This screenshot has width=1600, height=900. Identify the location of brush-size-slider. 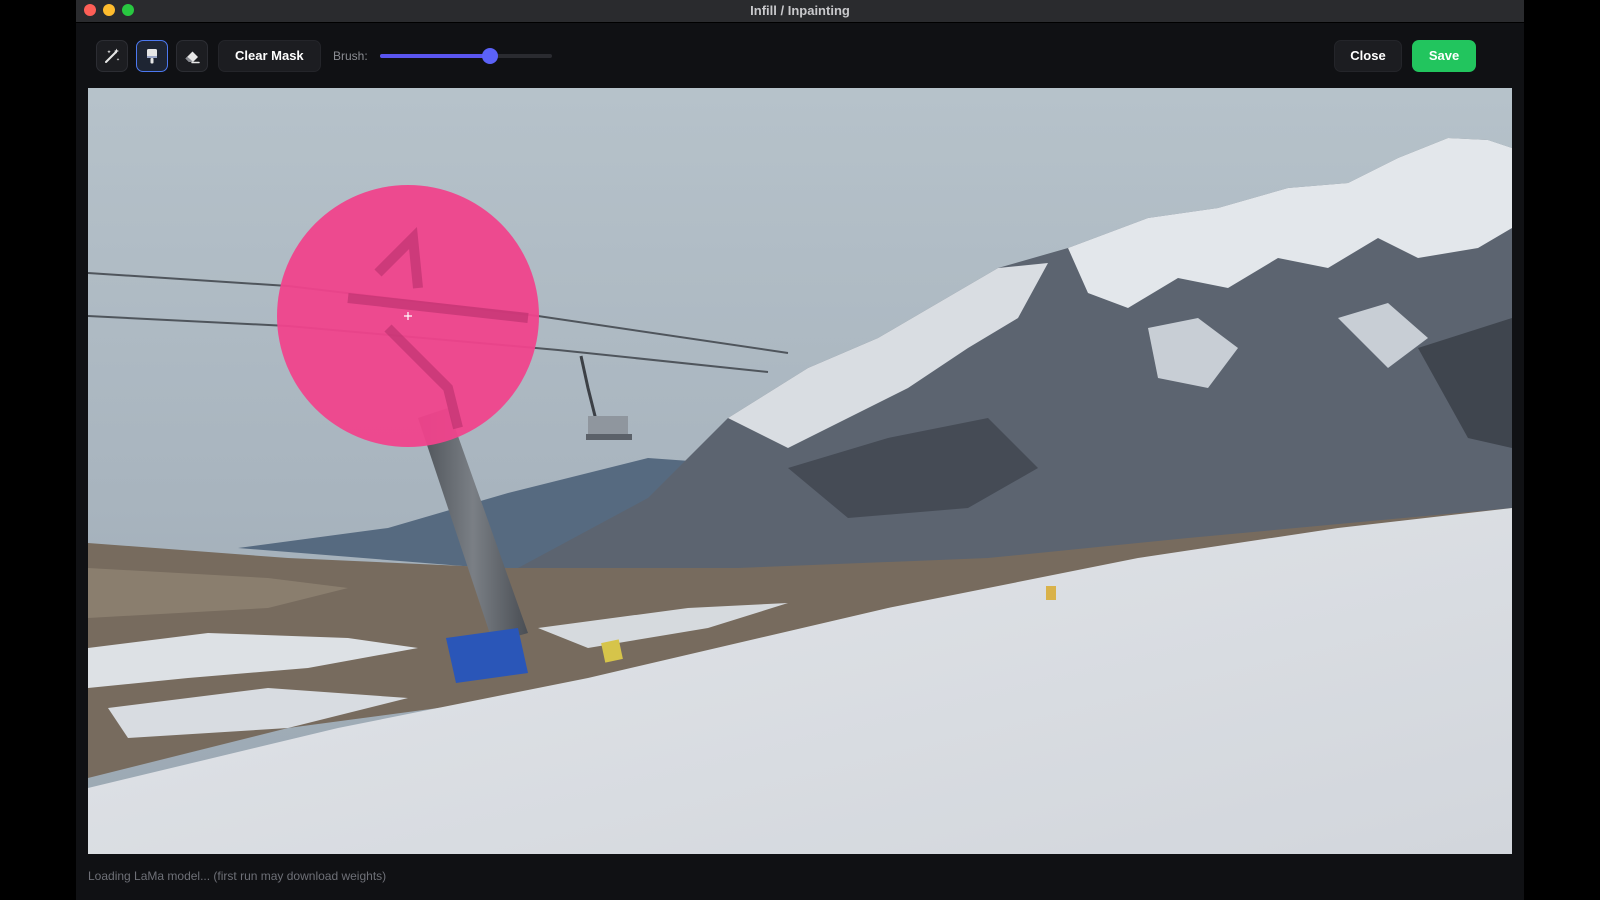
(466, 56).